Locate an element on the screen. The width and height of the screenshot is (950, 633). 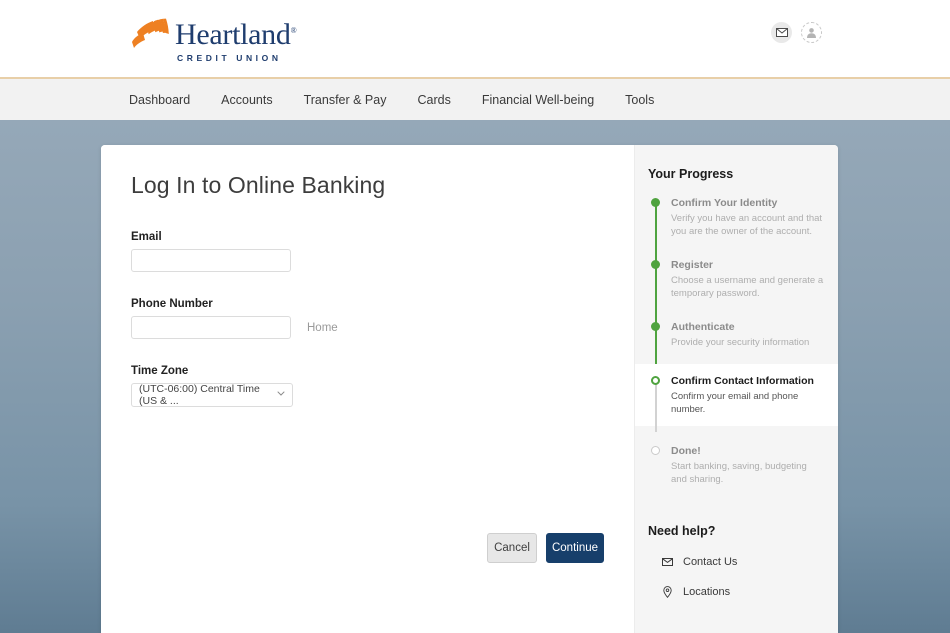
email-input is located at coordinates (211, 260).